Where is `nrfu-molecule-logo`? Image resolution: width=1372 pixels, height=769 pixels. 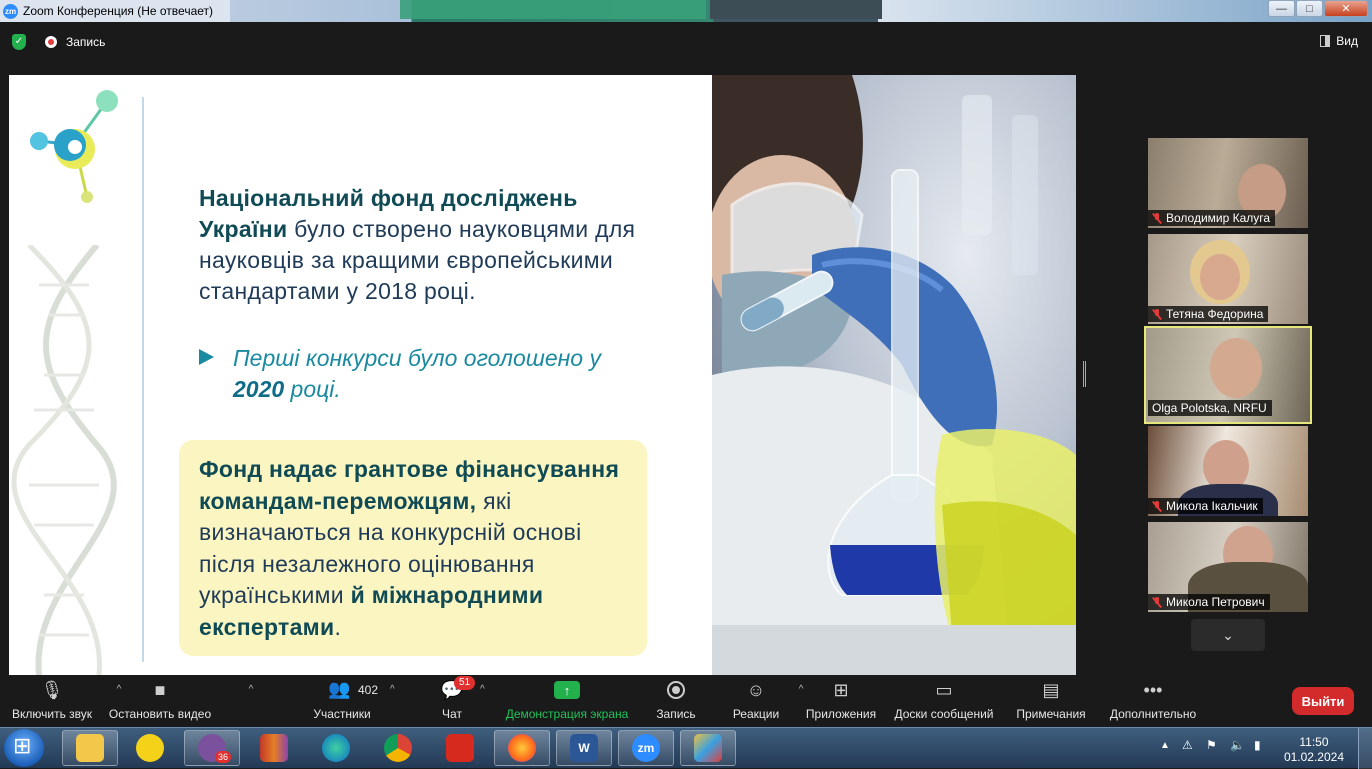 nrfu-molecule-logo is located at coordinates (74, 146).